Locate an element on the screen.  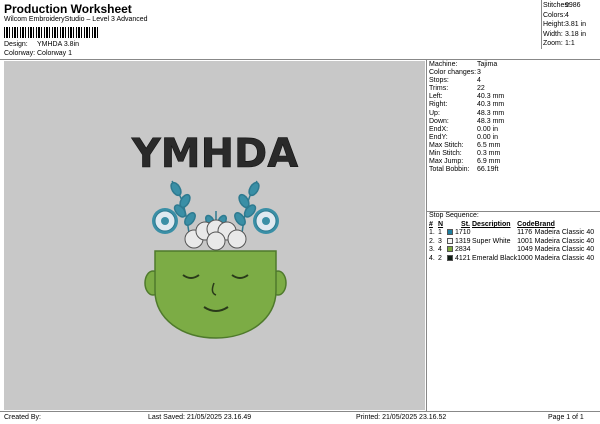
info-label: Trims: is located at coordinates (439, 89).